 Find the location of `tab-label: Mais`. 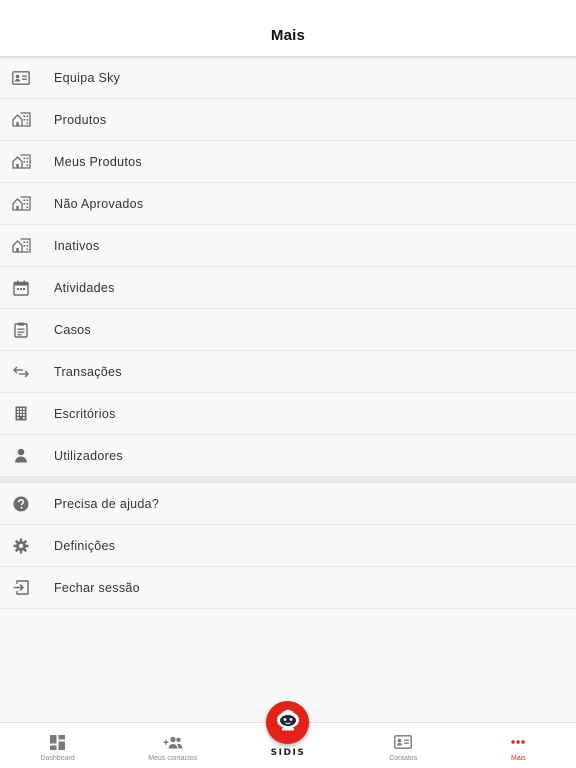

tab-label: Mais is located at coordinates (518, 758).